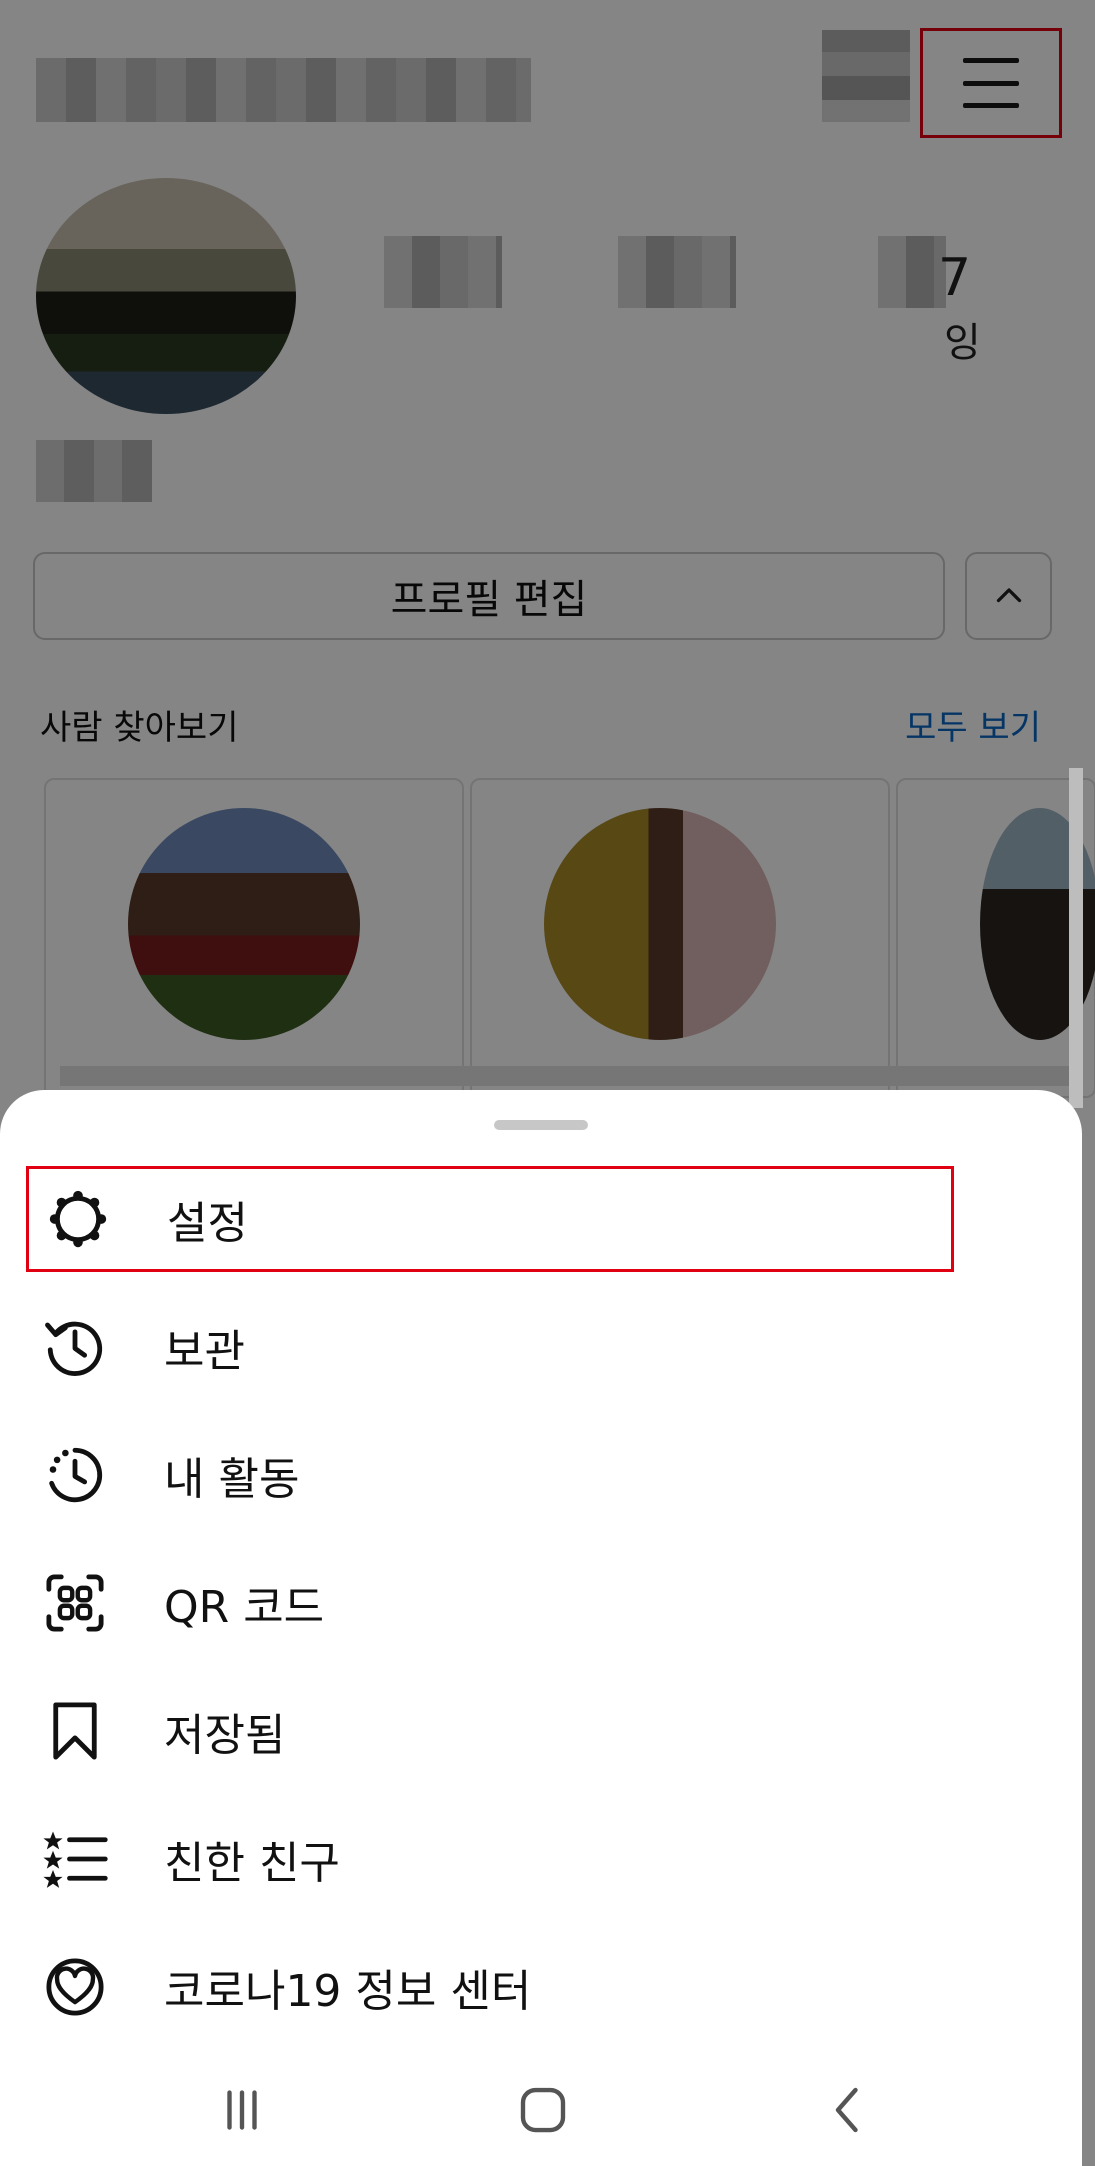 The width and height of the screenshot is (1095, 2166). What do you see at coordinates (490, 1219) in the screenshot?
I see `menu-item-settings: 설정` at bounding box center [490, 1219].